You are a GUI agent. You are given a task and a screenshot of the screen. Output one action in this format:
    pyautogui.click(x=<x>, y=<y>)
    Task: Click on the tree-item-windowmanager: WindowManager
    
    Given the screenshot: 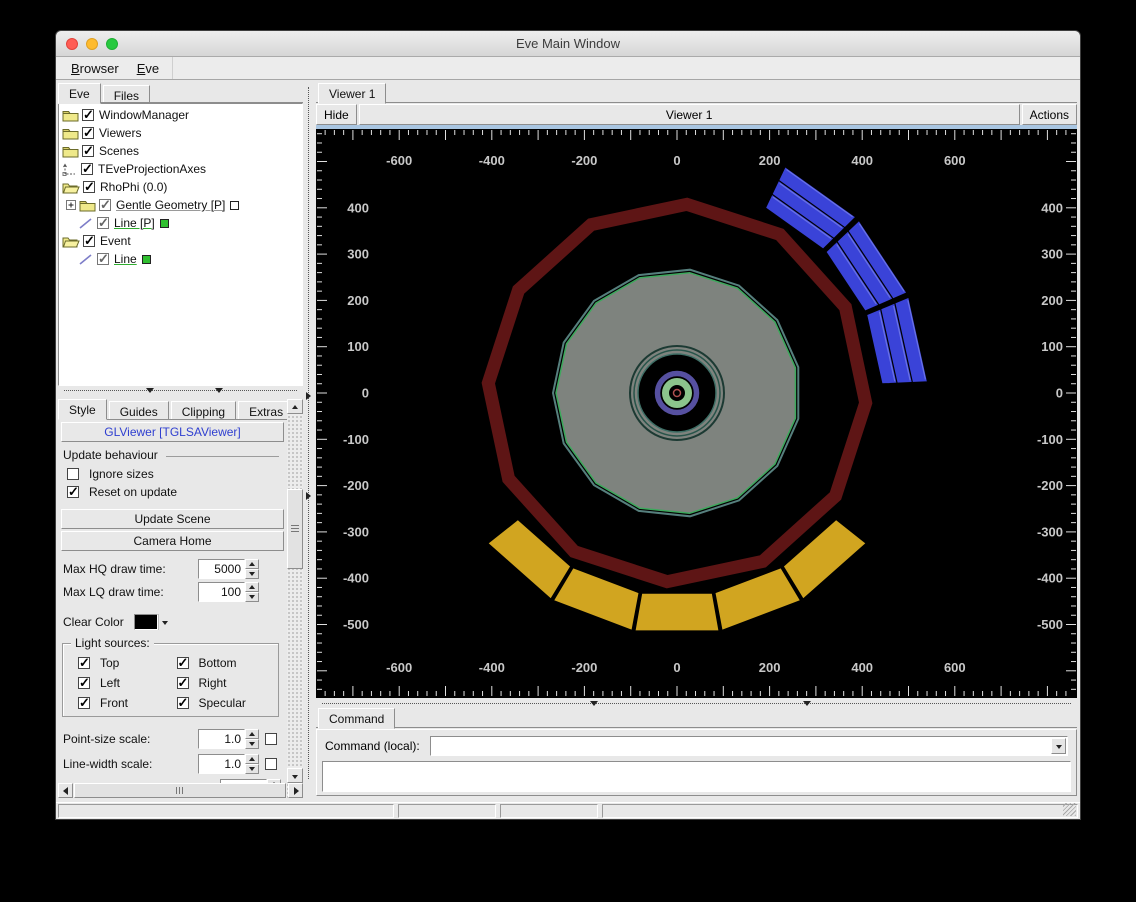 What is the action you would take?
    pyautogui.click(x=182, y=115)
    